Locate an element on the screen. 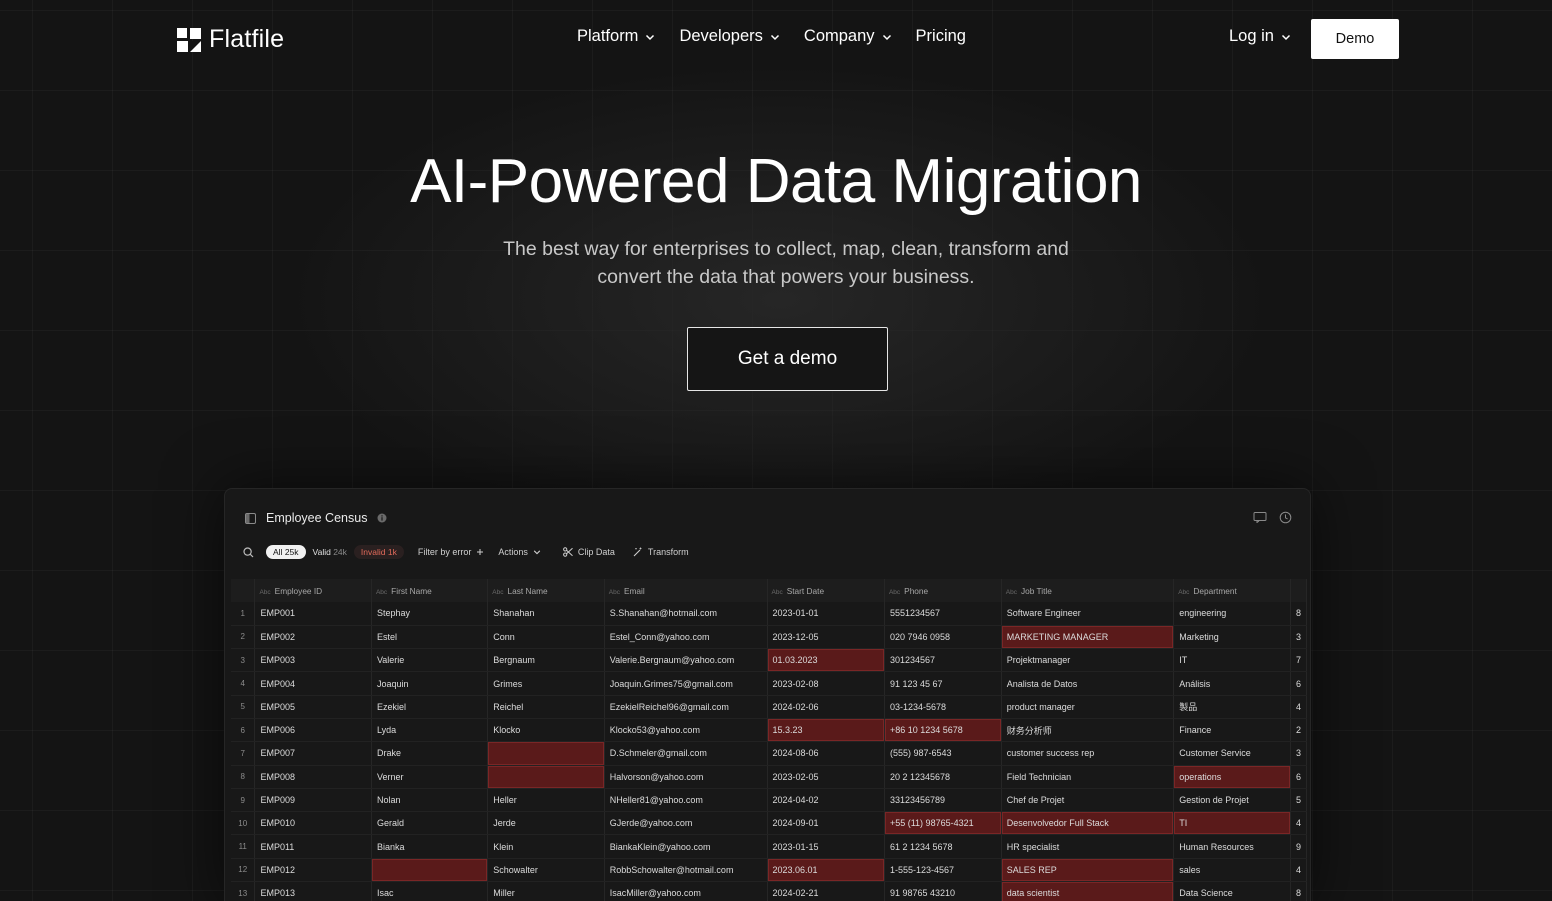 This screenshot has height=901, width=1552. table-cell: RobbSchowalter@hotmail.com is located at coordinates (686, 870).